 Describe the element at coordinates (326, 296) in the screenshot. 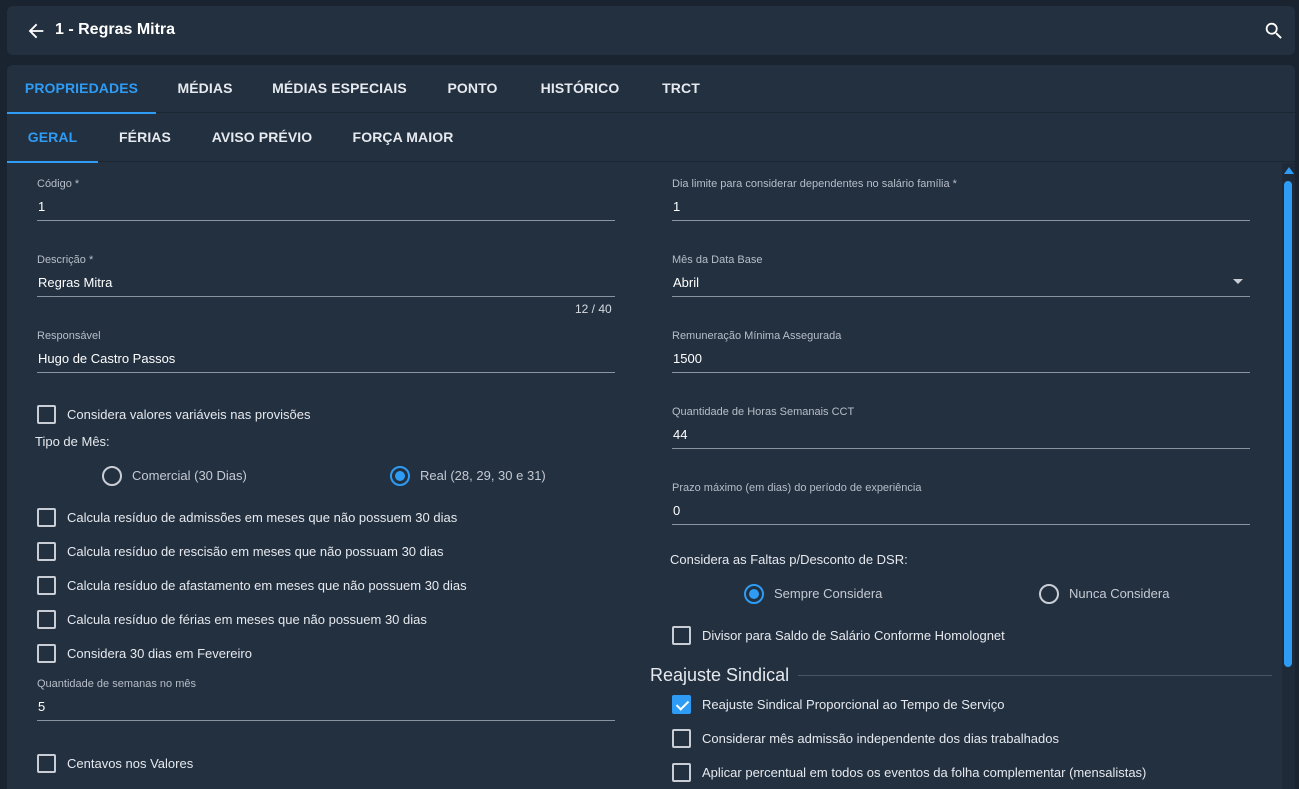

I see `descricao-underline` at that location.